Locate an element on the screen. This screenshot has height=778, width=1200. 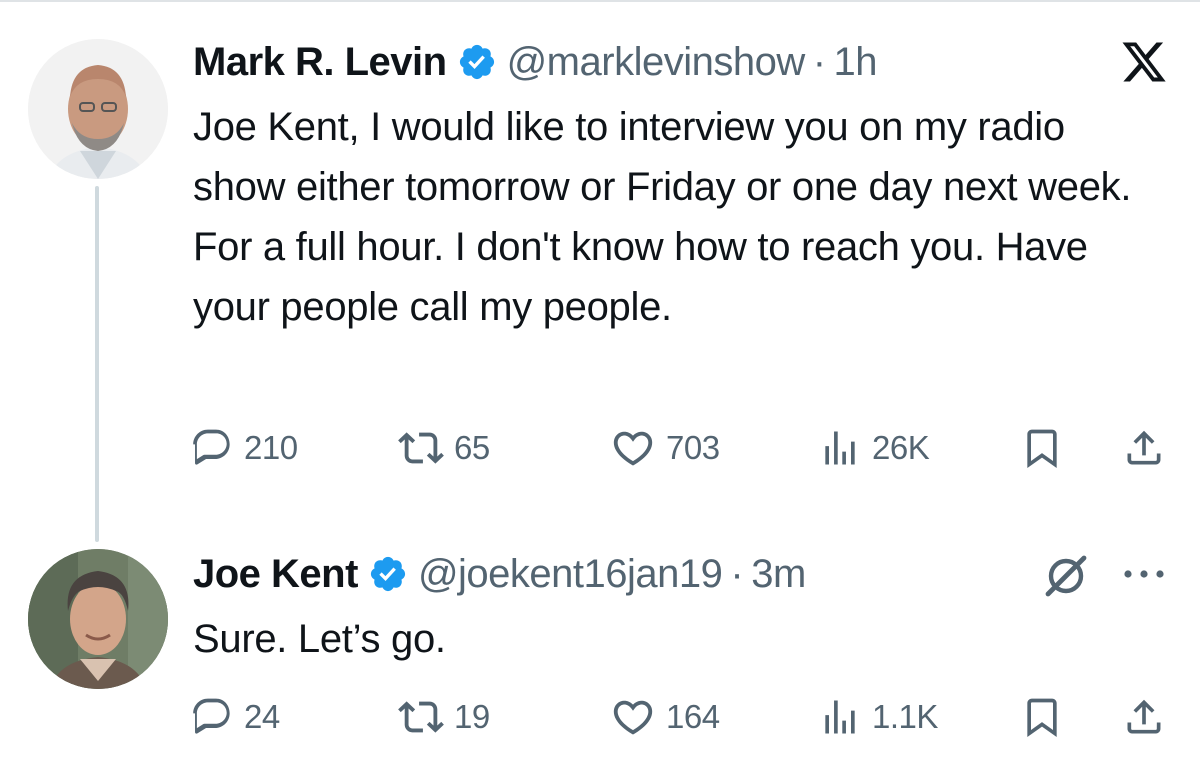
x-logo-icon is located at coordinates (1144, 62).